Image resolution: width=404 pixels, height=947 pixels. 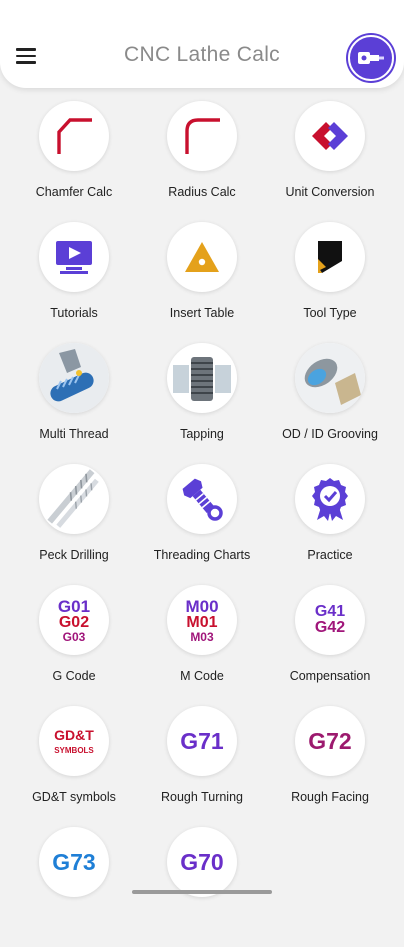 What do you see at coordinates (330, 313) in the screenshot?
I see `tile-label: Tool Type` at bounding box center [330, 313].